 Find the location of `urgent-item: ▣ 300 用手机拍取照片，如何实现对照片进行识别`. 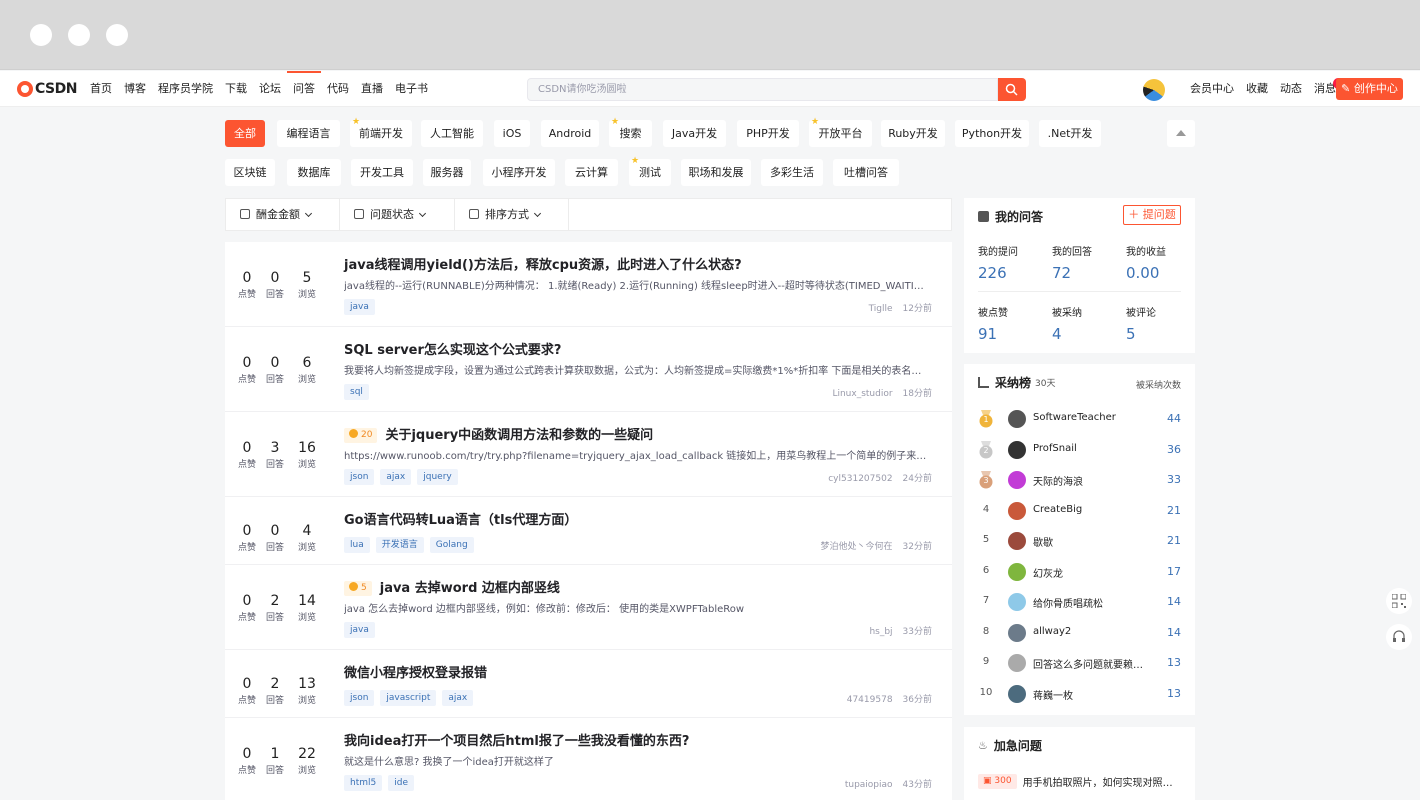

urgent-item: ▣ 300 用手机拍取照片，如何实现对照片进行识别 is located at coordinates (1079, 781).